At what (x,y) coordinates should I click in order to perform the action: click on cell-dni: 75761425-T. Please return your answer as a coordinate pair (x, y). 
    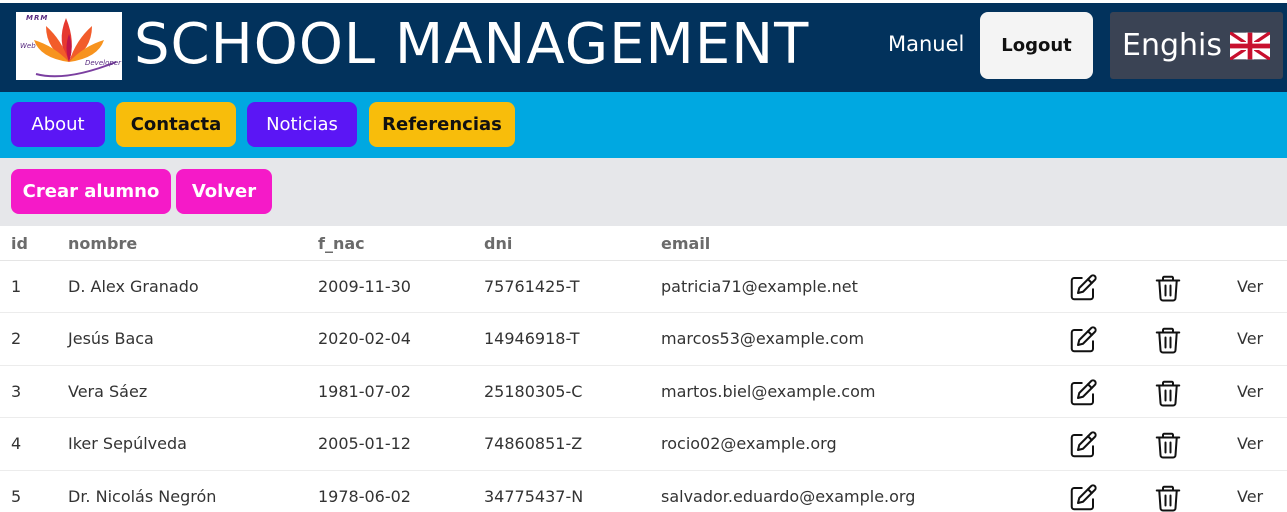
    Looking at the image, I should click on (532, 286).